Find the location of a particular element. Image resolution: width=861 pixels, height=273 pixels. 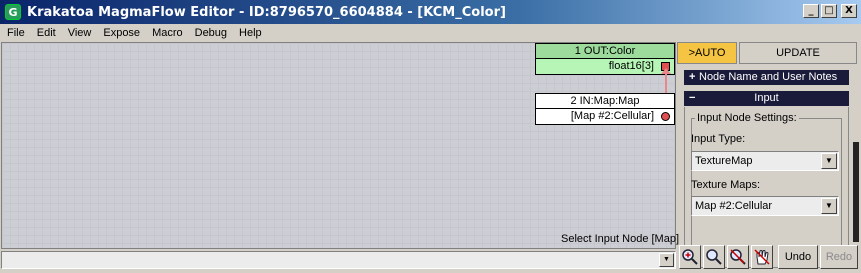

rollout-node-name: + Node Name and User Notes is located at coordinates (766, 77).